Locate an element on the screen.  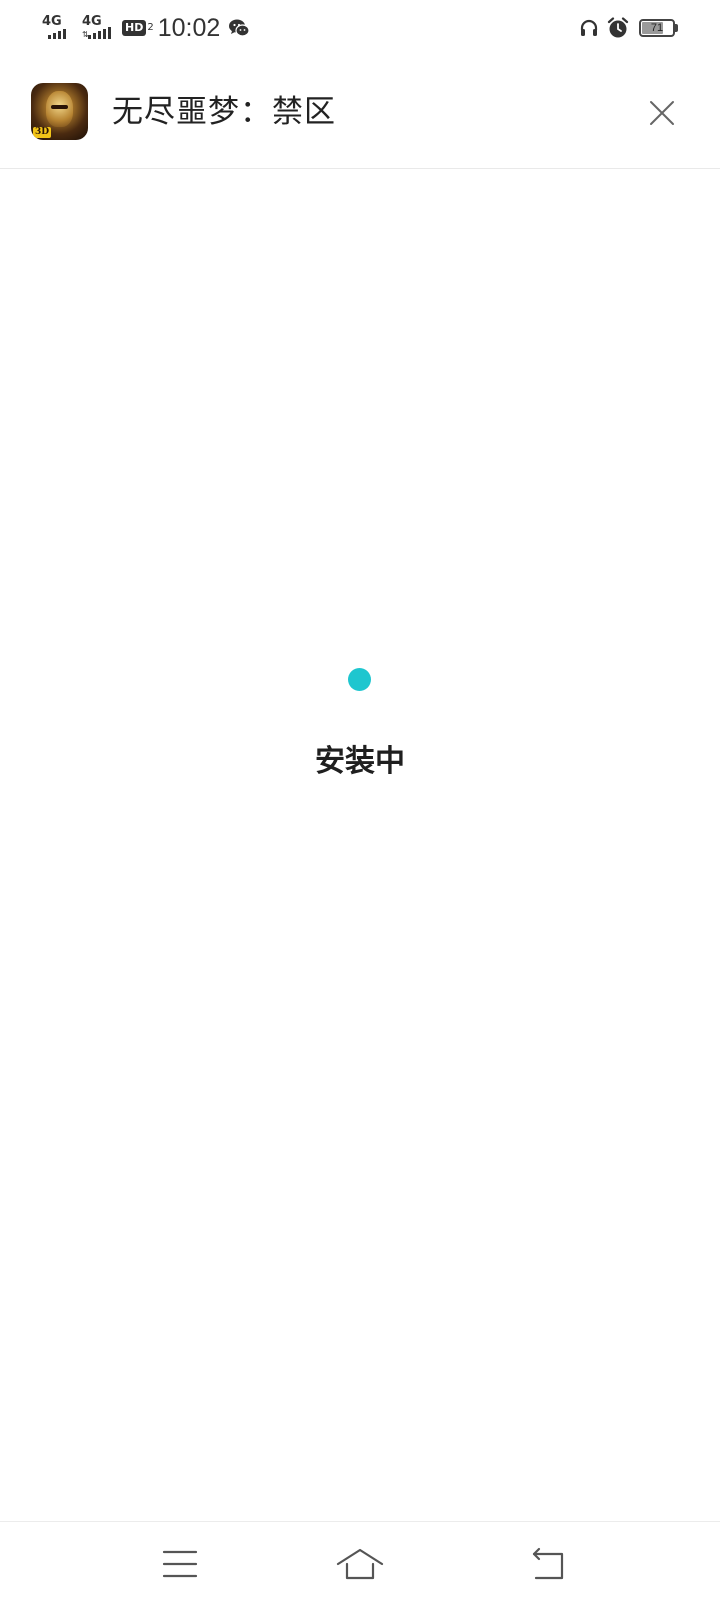
battery-level: 71 is located at coordinates (657, 28).